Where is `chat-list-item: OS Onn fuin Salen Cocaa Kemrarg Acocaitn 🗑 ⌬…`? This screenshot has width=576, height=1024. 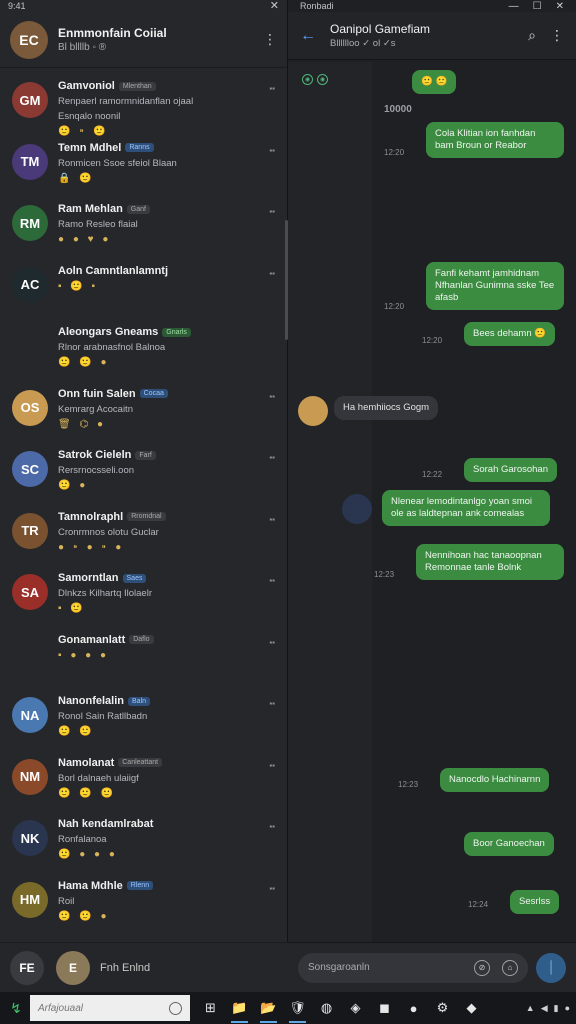 chat-list-item: OS Onn fuin Salen Cocaa Kemrarg Acocaitn 🗑 ⌬… is located at coordinates (143, 409).